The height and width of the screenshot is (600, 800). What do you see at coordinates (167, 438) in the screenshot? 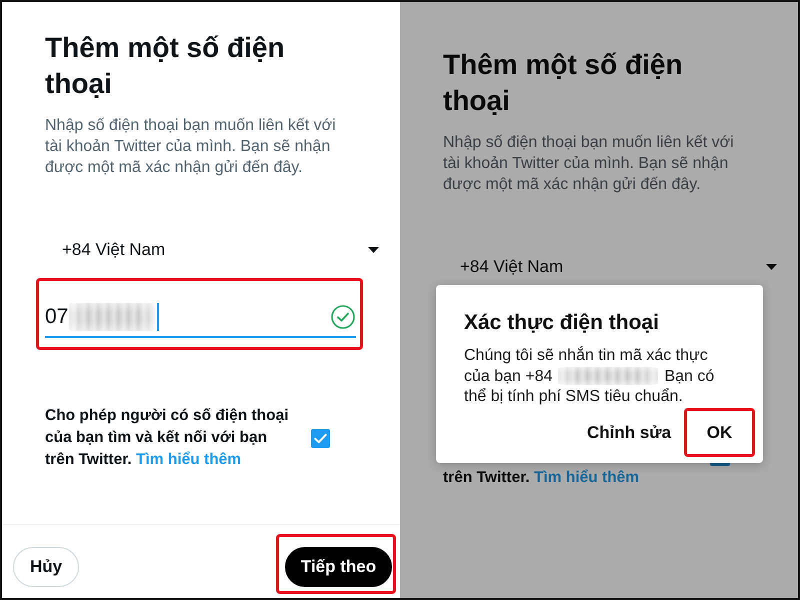
I see `contacts-permission-text: Cho phép người có số điện thoại của bạn tìm và kết nối với bạn trên Twitter. Tìm hiểu thêm` at bounding box center [167, 438].